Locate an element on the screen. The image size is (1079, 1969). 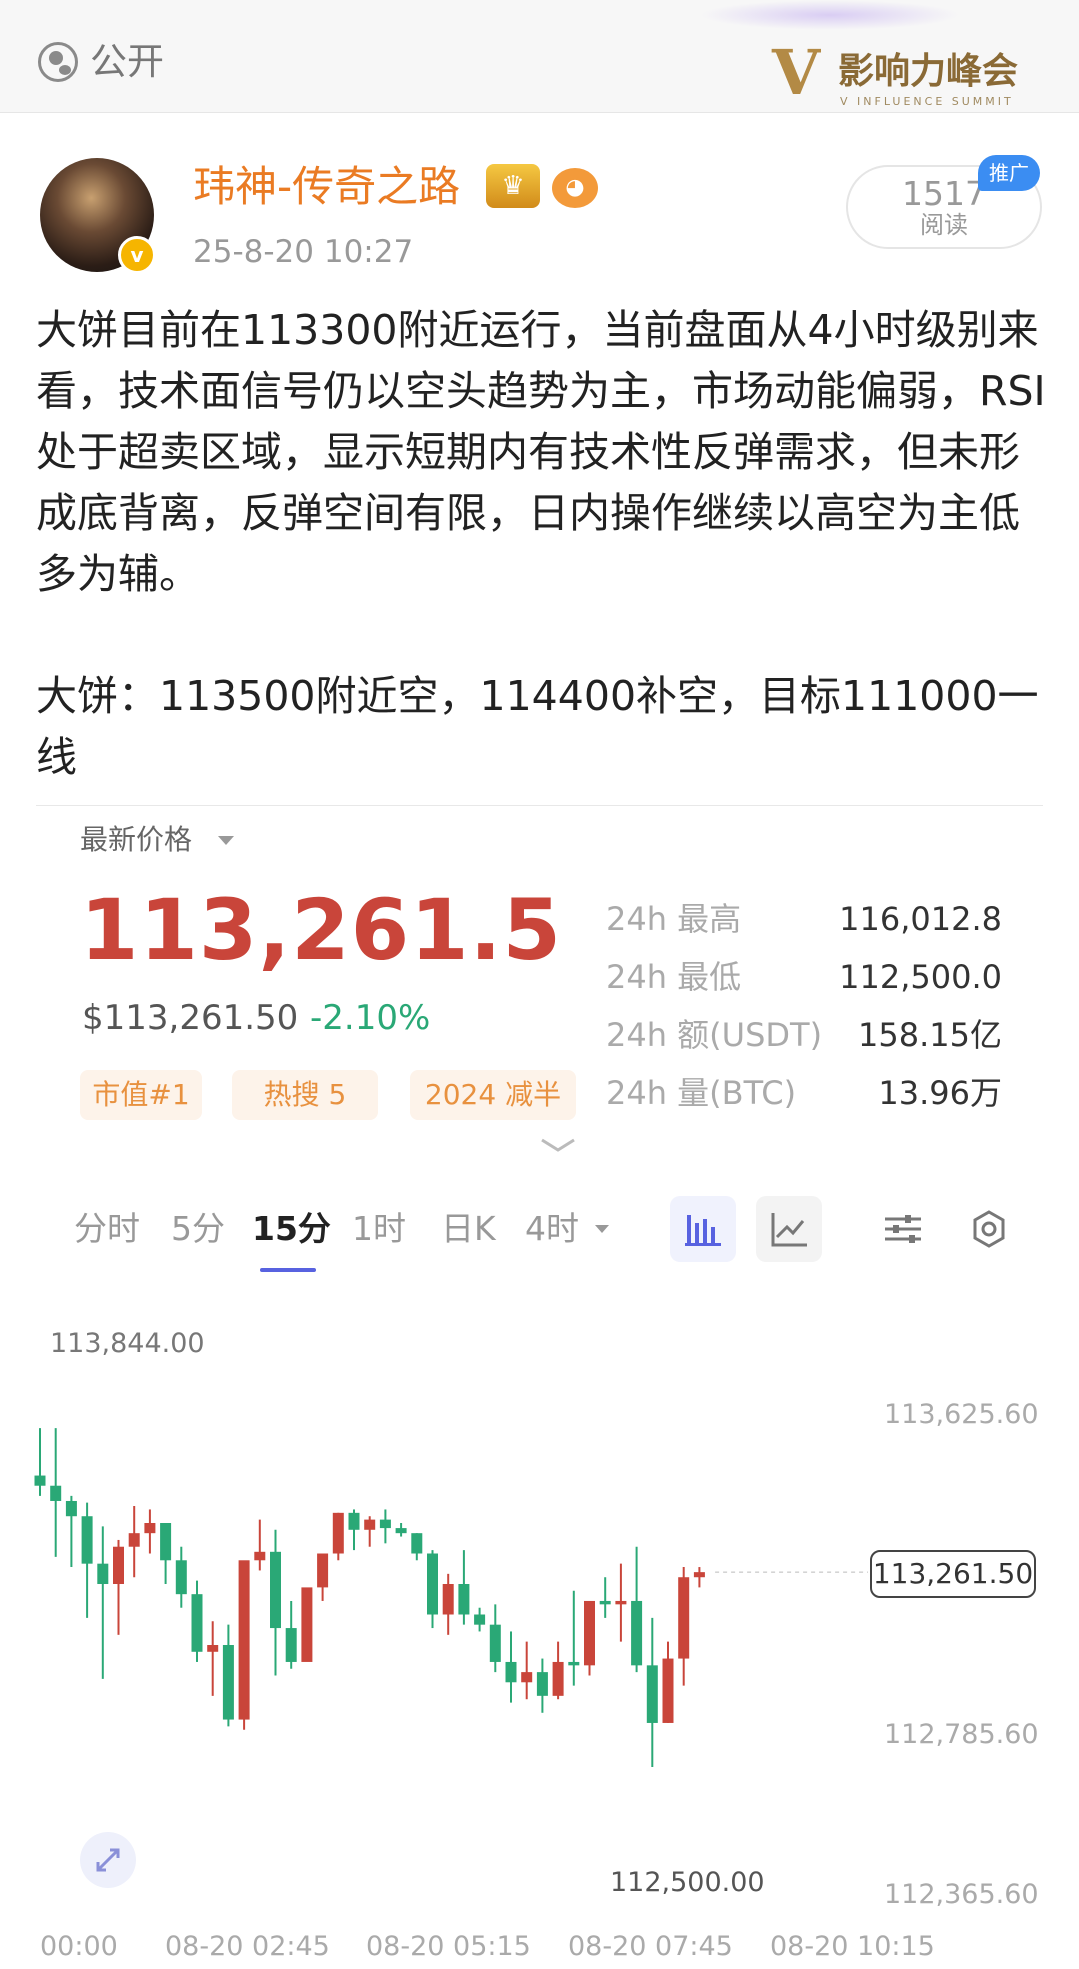
summit-logo-mark: V is located at coordinates (796, 72).